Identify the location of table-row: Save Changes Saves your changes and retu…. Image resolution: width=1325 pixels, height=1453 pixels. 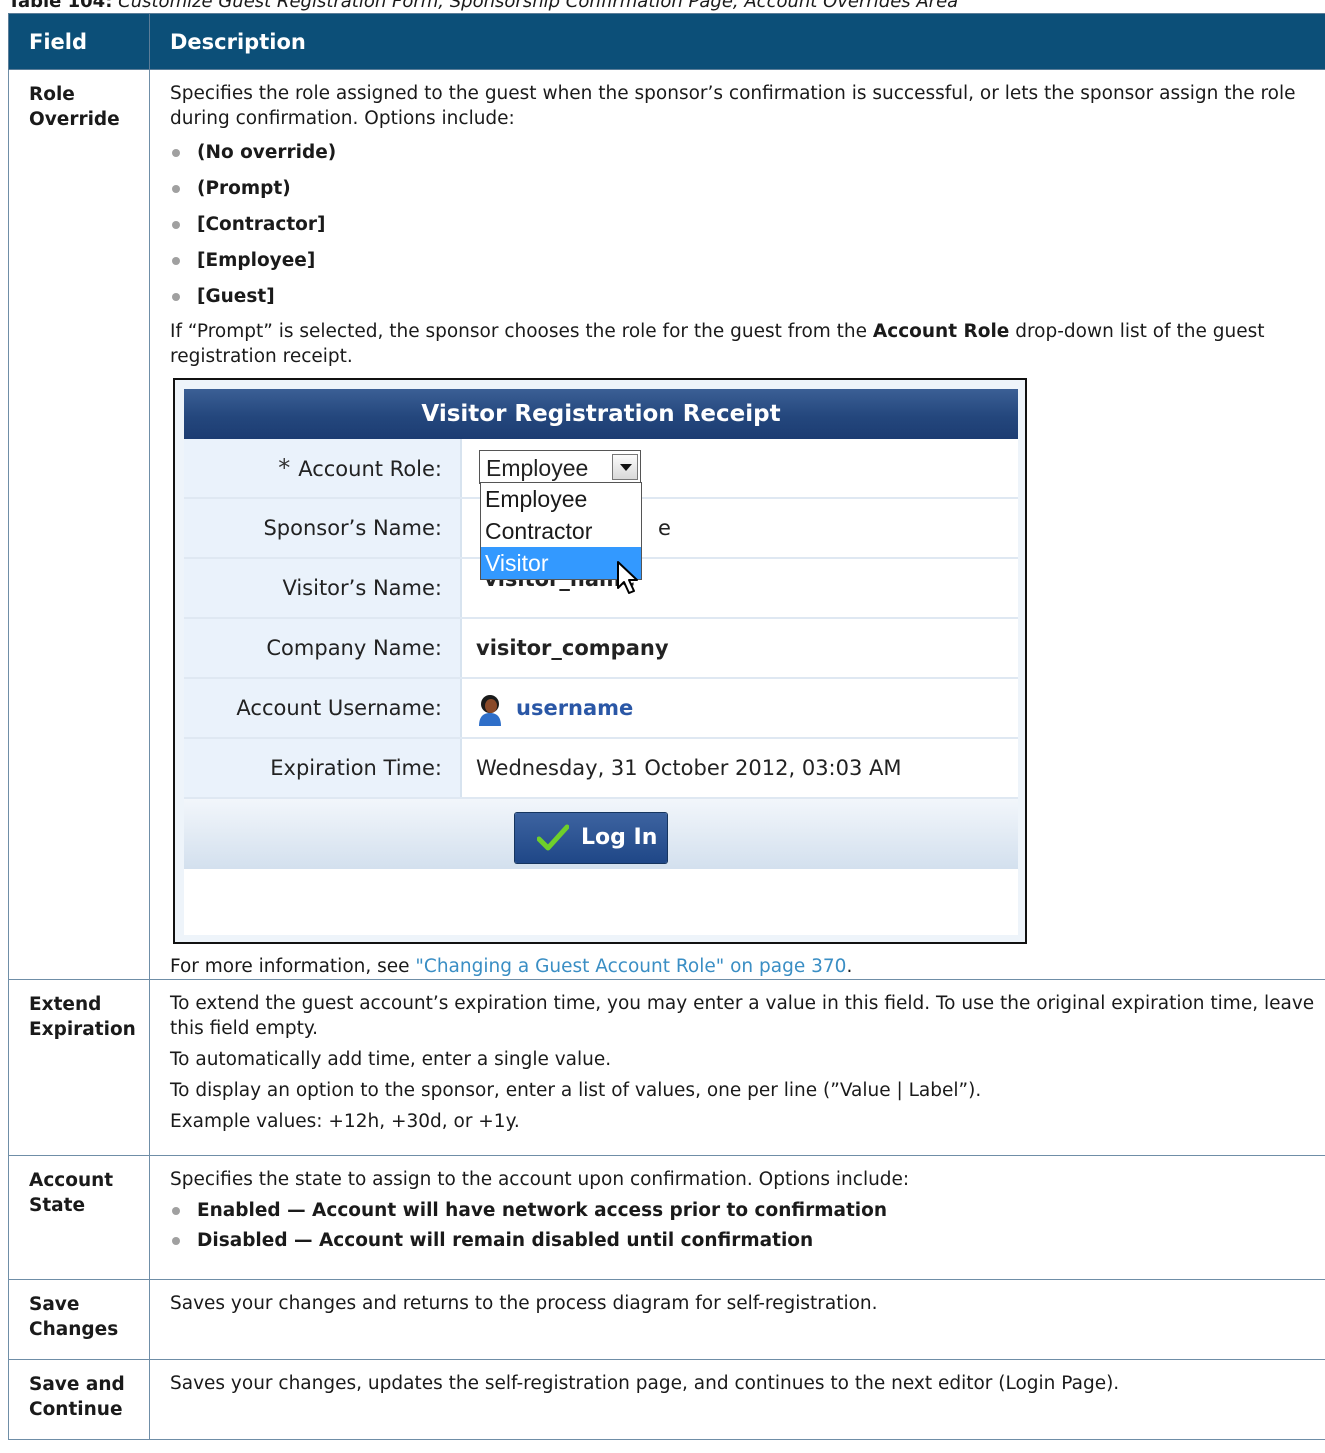
(666, 1319).